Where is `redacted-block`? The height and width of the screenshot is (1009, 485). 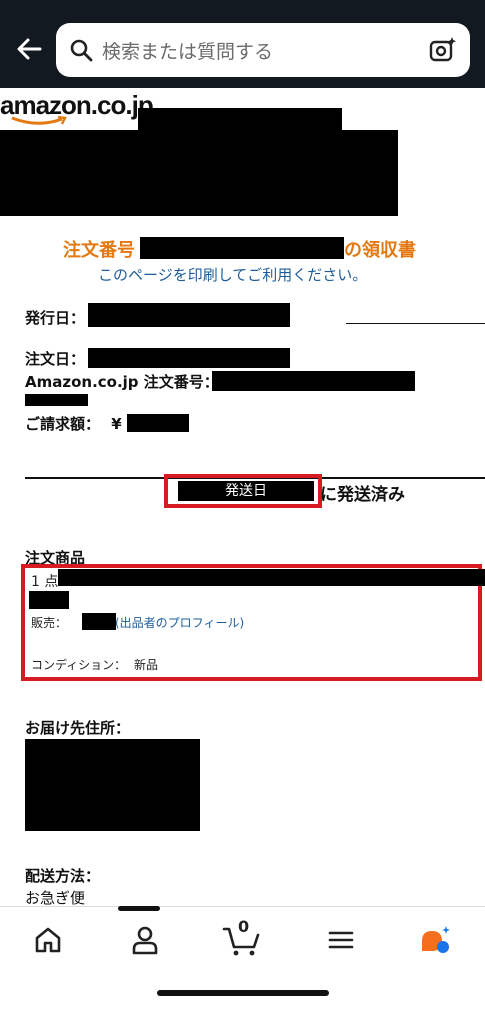
redacted-block is located at coordinates (199, 173).